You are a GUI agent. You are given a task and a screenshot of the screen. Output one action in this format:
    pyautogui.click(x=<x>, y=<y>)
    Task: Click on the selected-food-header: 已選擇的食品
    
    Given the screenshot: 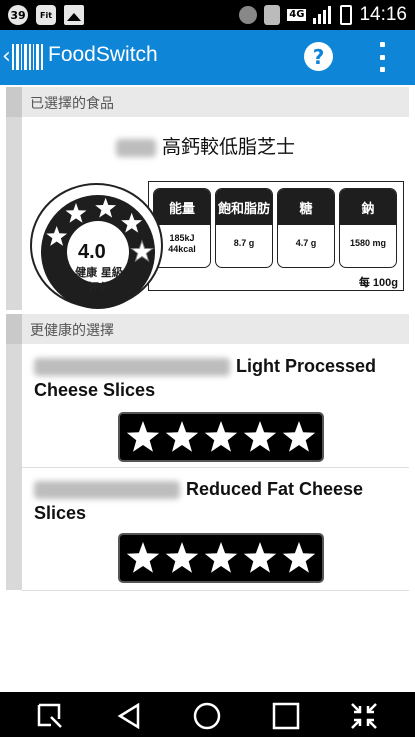 What is the action you would take?
    pyautogui.click(x=207, y=102)
    